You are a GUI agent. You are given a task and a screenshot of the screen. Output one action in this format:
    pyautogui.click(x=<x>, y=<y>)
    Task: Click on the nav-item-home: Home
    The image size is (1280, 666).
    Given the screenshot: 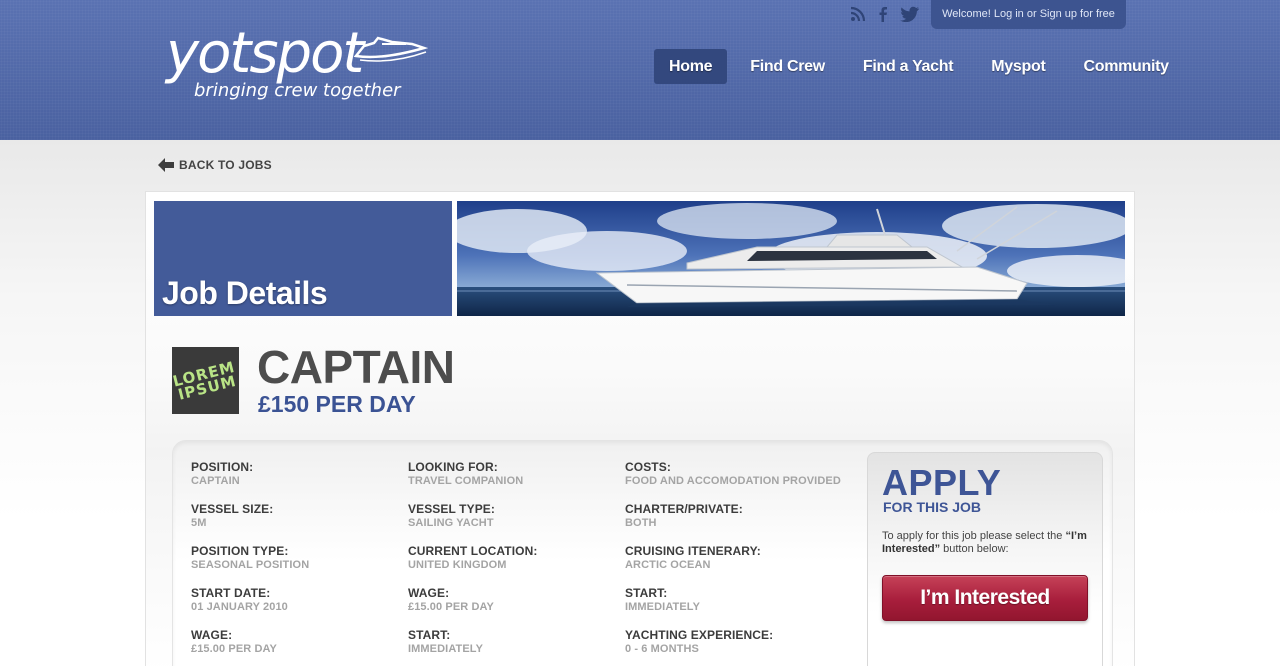 What is the action you would take?
    pyautogui.click(x=691, y=66)
    